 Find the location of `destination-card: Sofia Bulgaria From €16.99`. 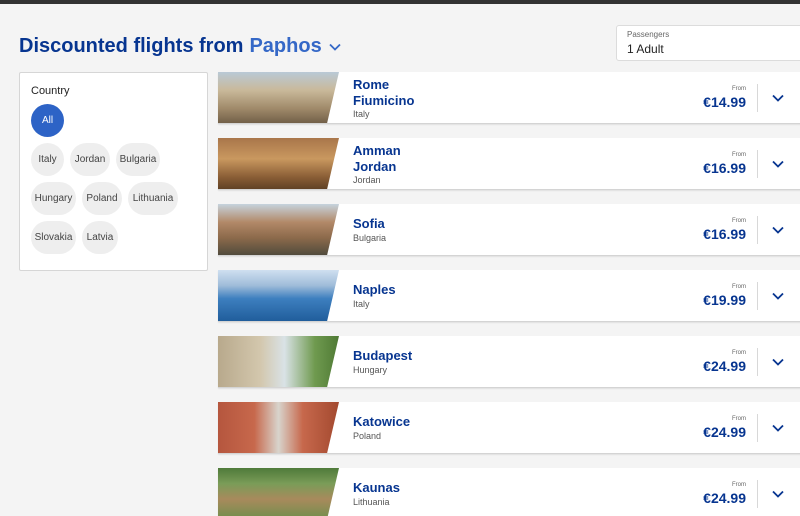

destination-card: Sofia Bulgaria From €16.99 is located at coordinates (509, 230).